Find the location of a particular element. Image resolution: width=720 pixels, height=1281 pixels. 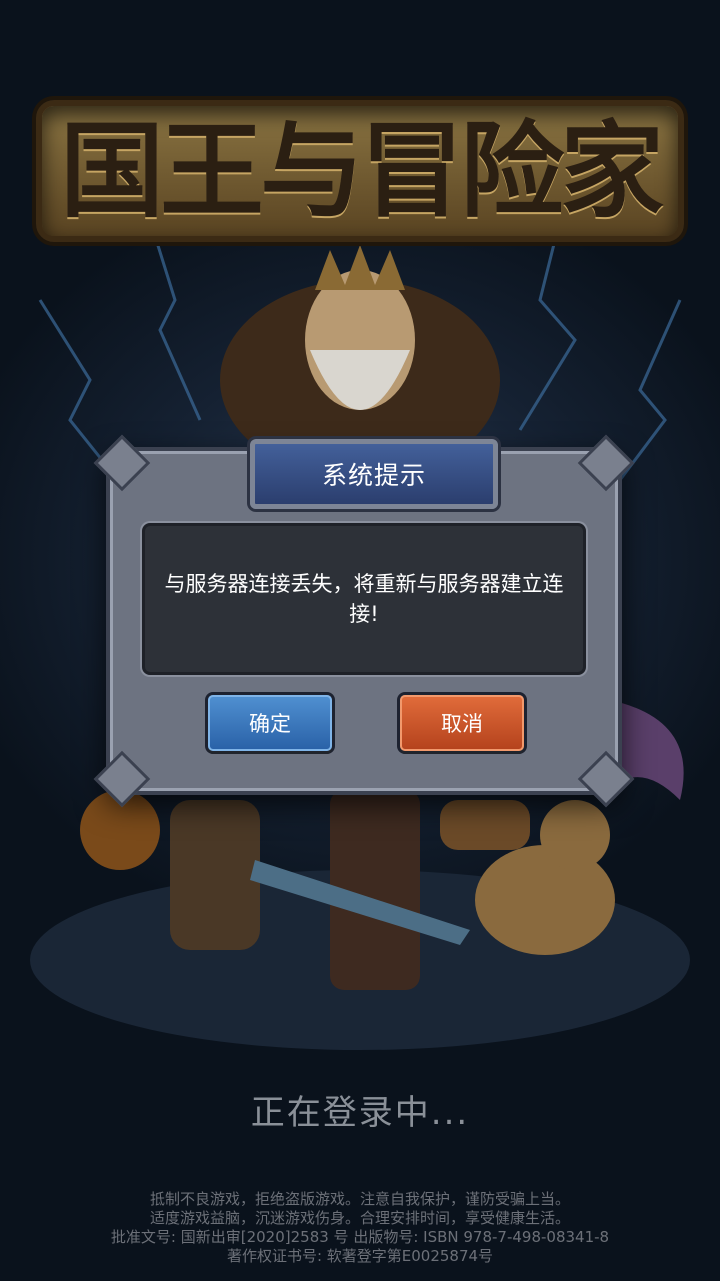

cancel-button: 取消 is located at coordinates (462, 723).